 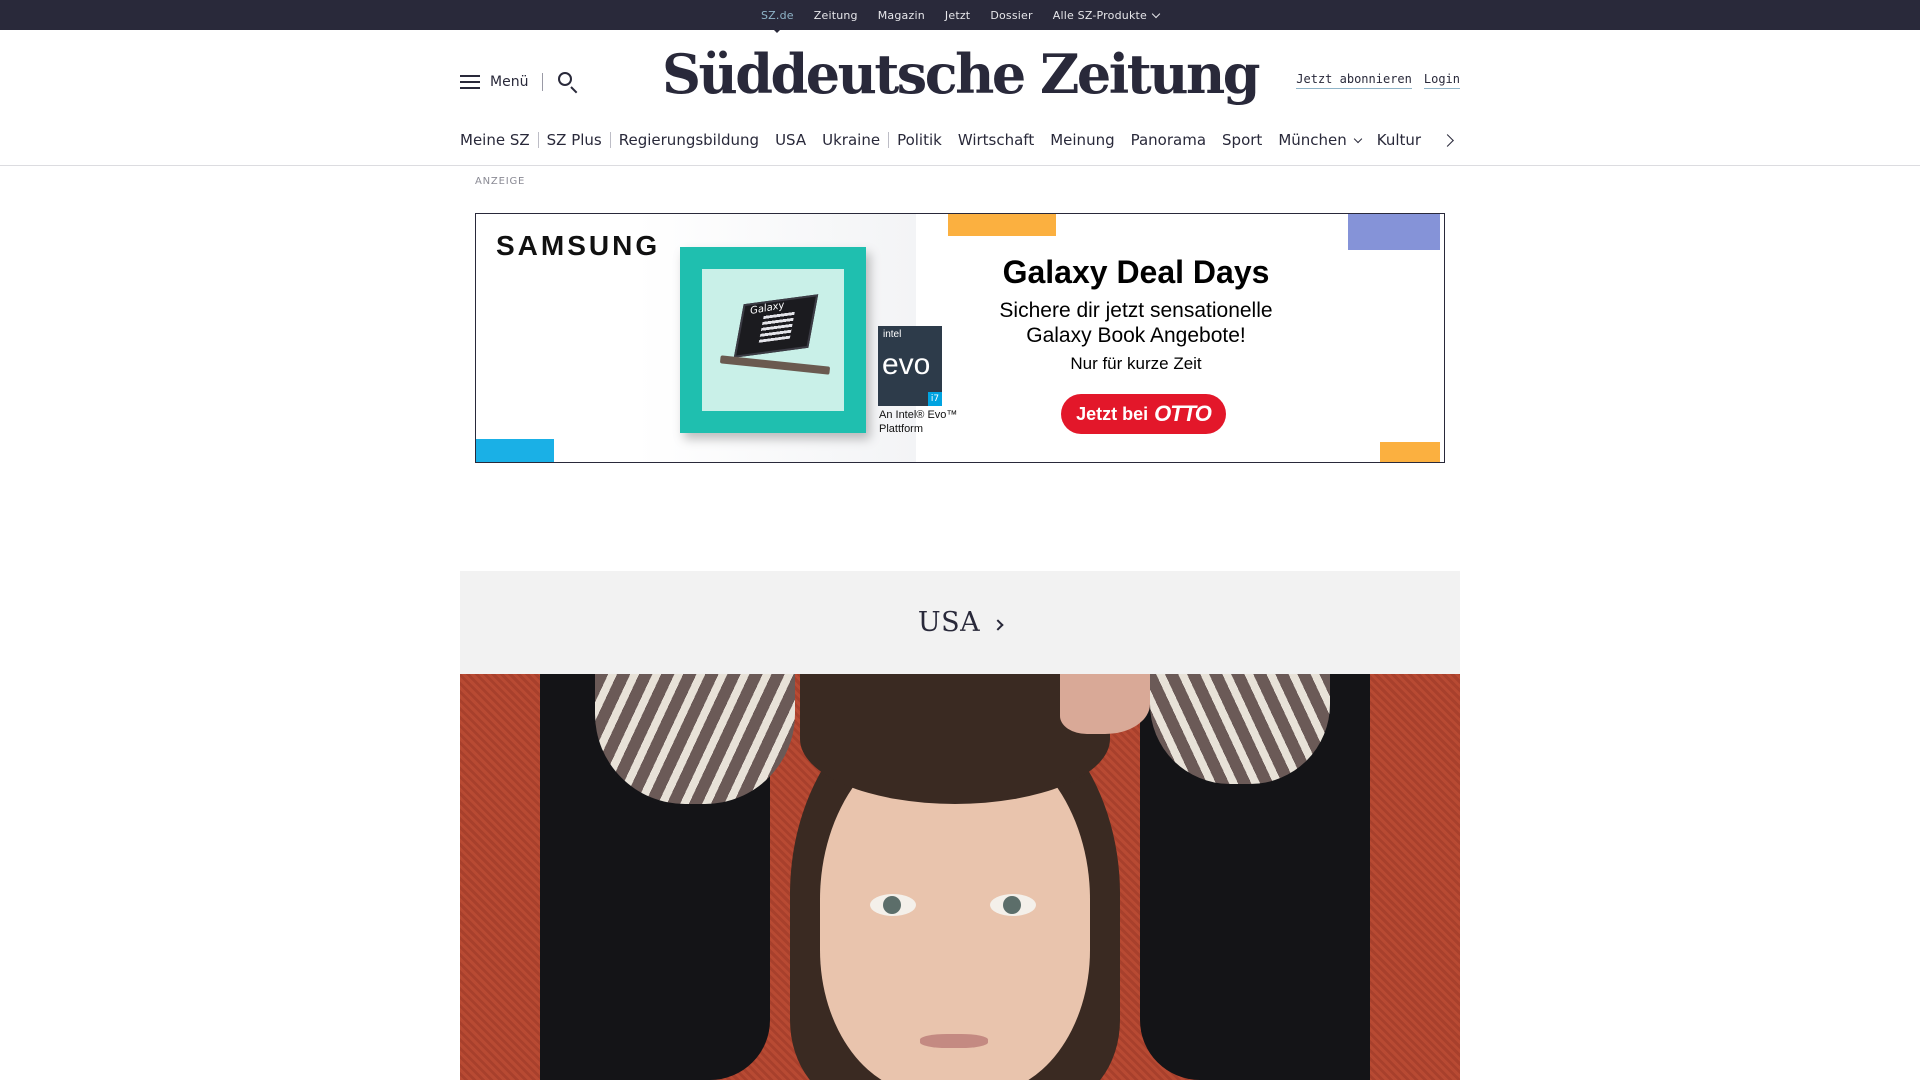 I want to click on nav-item-meine-sz: Meine SZ, so click(x=499, y=140).